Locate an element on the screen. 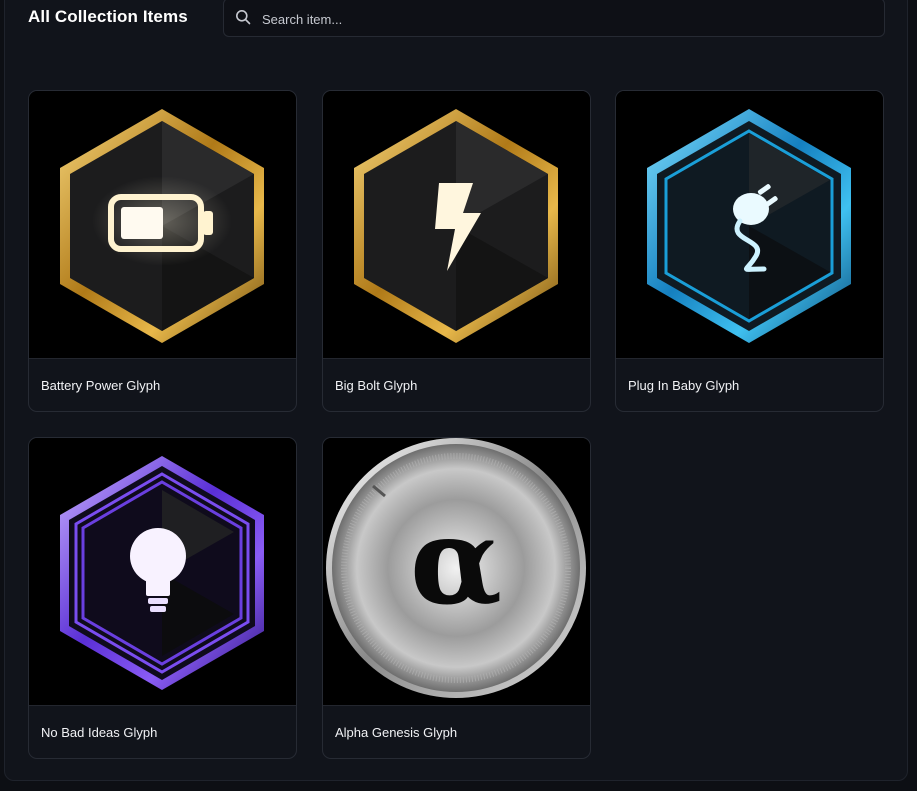  lightning-bolt-icon is located at coordinates (456, 226).